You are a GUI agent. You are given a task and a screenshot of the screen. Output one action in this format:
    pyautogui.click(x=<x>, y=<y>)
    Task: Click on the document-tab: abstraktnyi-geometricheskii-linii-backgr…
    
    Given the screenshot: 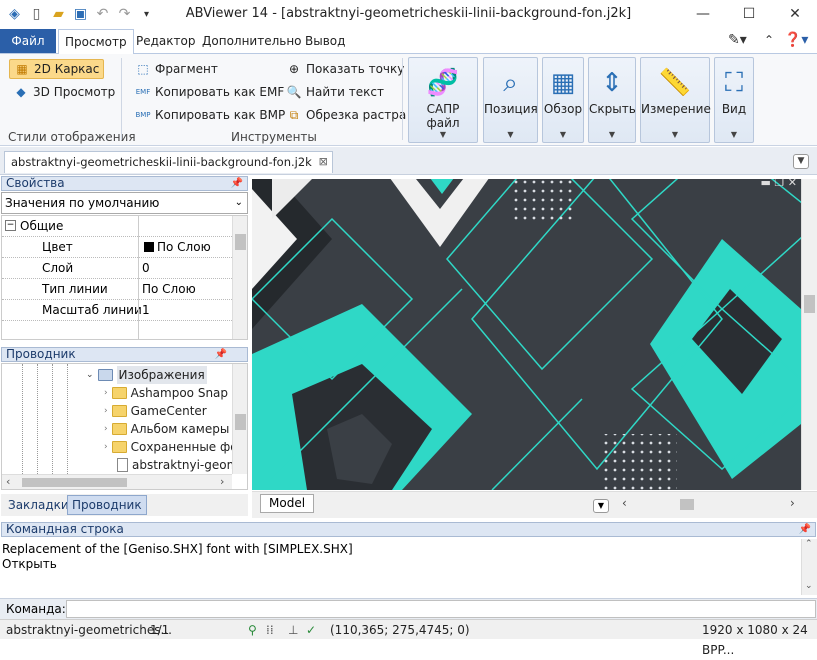 What is the action you would take?
    pyautogui.click(x=168, y=162)
    